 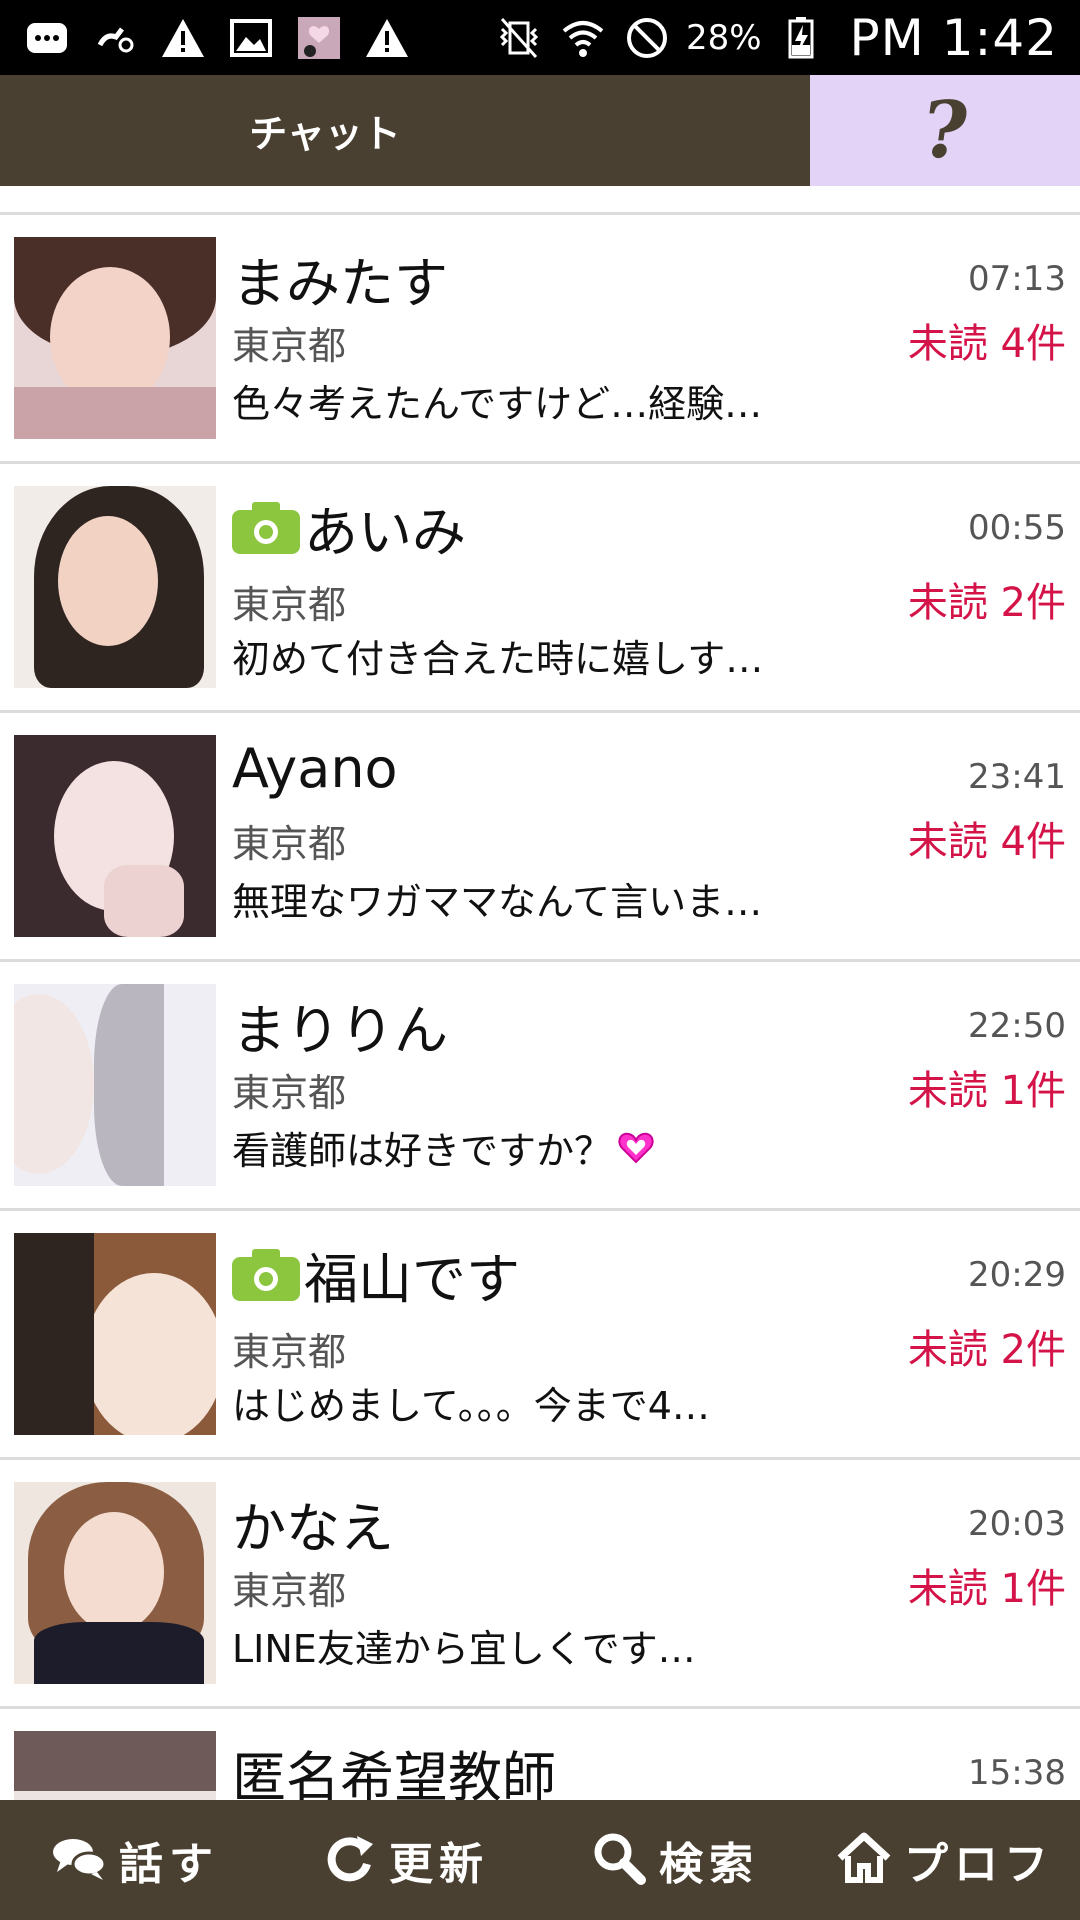 I want to click on battery-charging-icon, so click(x=801, y=38).